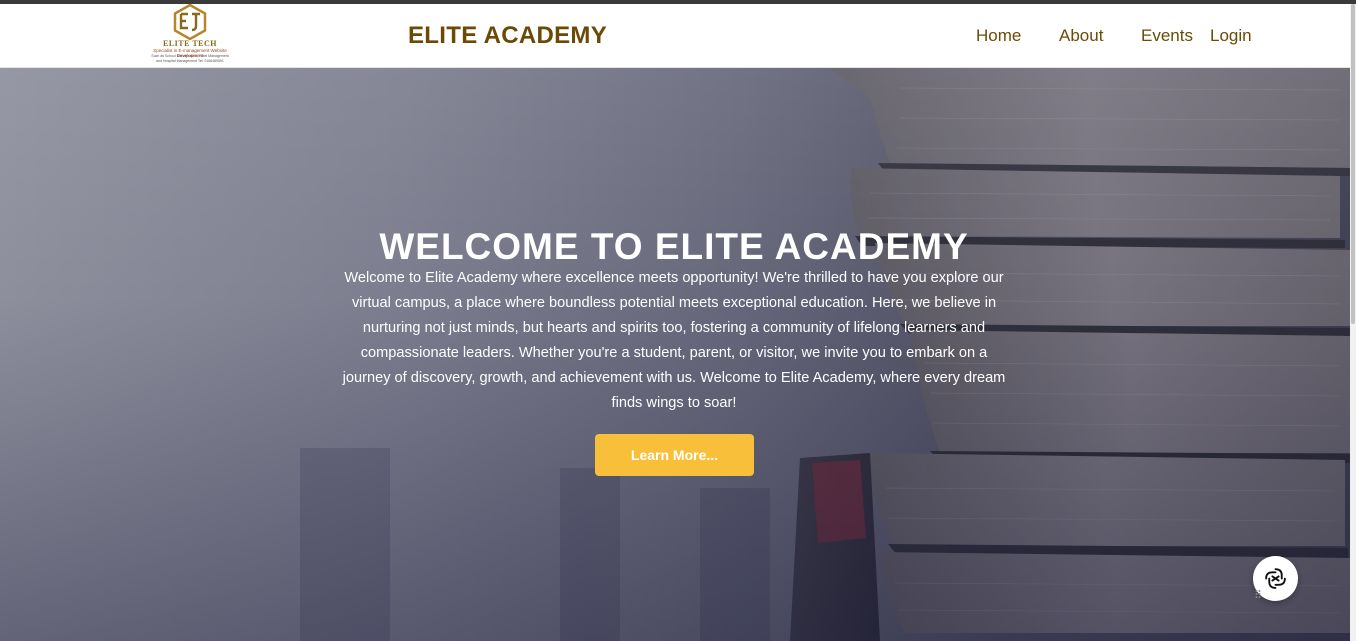  What do you see at coordinates (1353, 164) in the screenshot?
I see `scrollbar-thumb` at bounding box center [1353, 164].